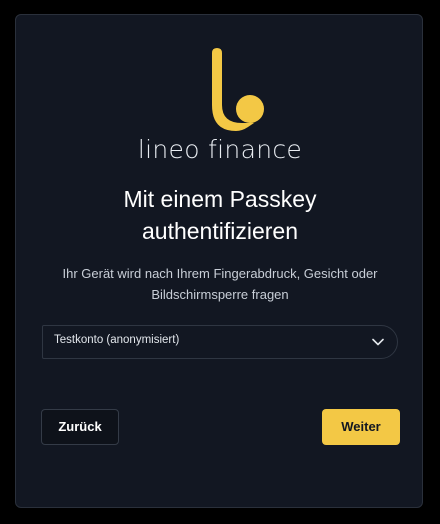  I want to click on chevron-down-icon, so click(378, 342).